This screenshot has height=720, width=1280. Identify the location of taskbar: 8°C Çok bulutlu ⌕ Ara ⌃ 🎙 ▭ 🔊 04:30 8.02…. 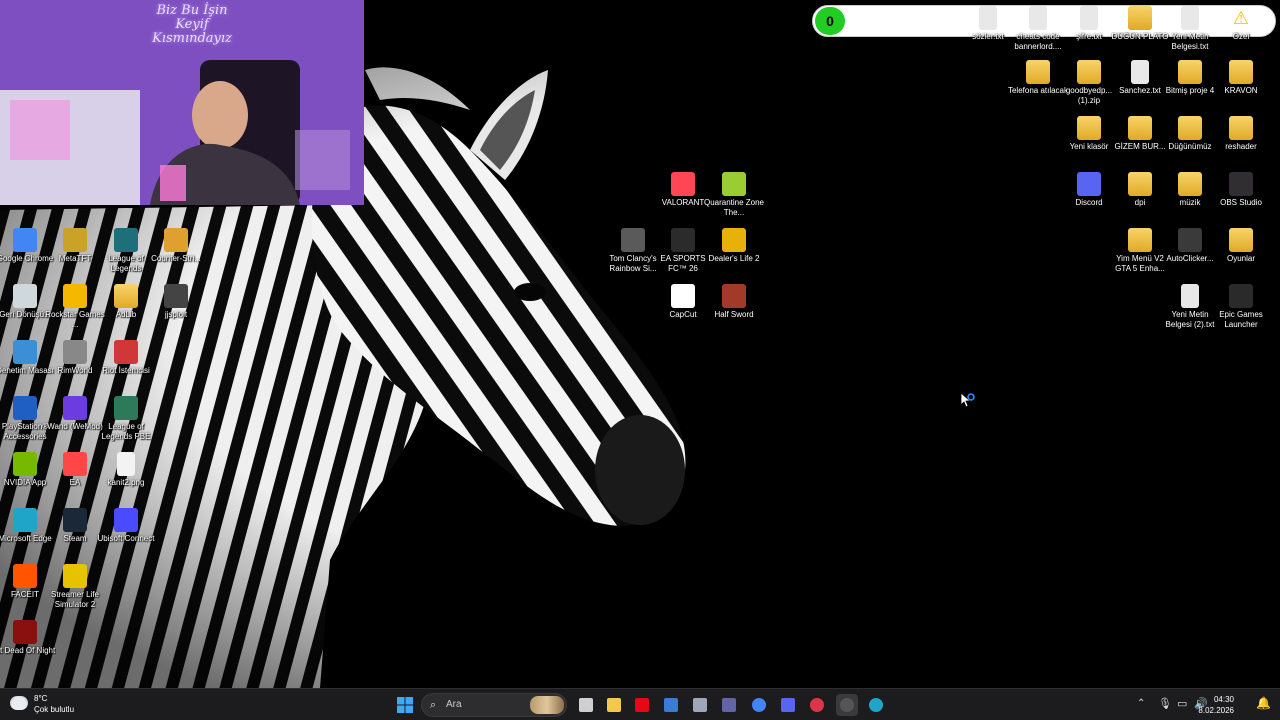
(640, 704).